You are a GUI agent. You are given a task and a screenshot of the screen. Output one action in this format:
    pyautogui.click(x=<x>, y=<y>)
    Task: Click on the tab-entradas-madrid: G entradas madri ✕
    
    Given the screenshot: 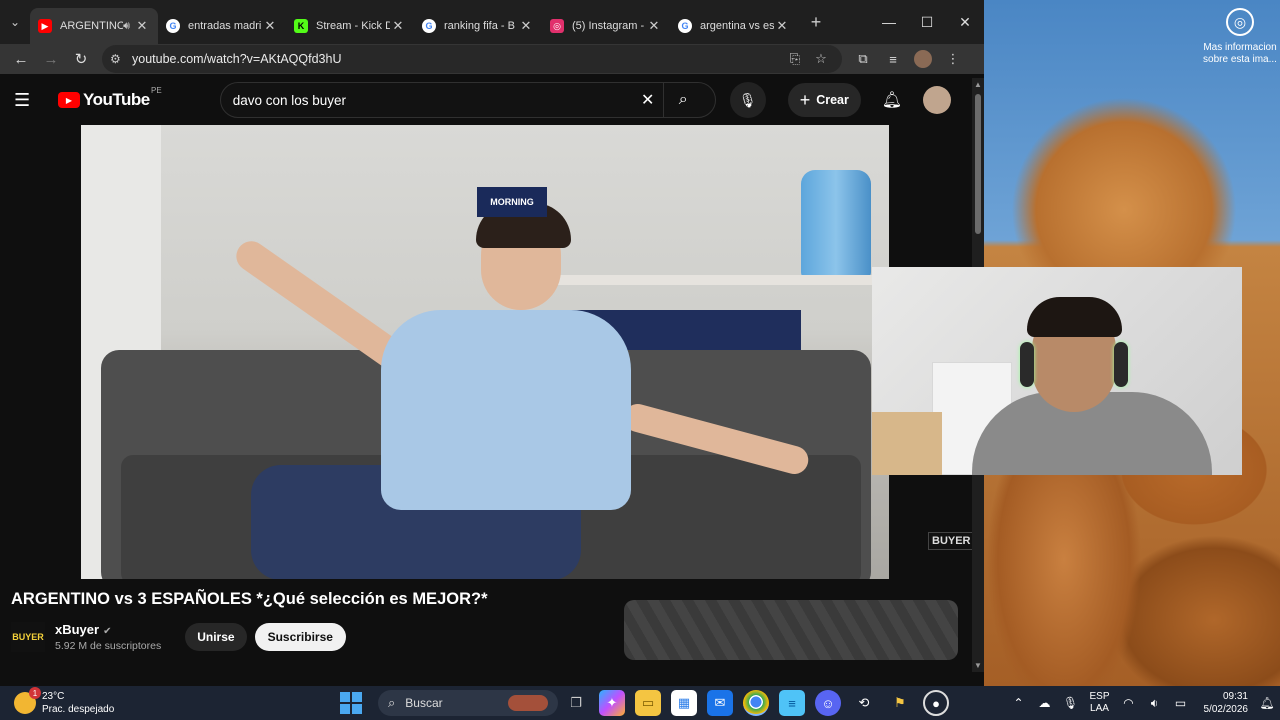 What is the action you would take?
    pyautogui.click(x=222, y=26)
    